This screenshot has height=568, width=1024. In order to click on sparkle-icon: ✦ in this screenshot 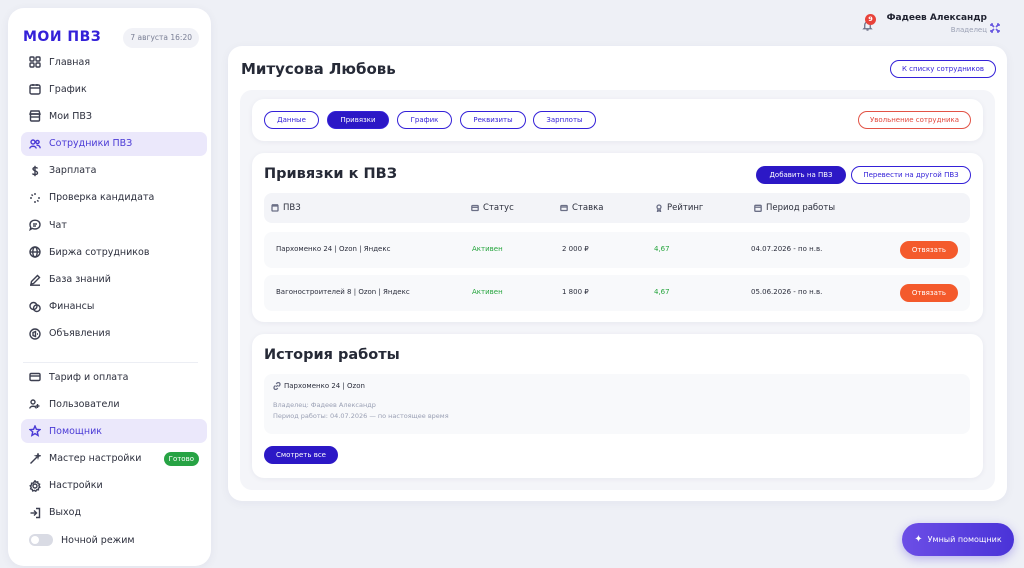, I will do `click(918, 539)`.